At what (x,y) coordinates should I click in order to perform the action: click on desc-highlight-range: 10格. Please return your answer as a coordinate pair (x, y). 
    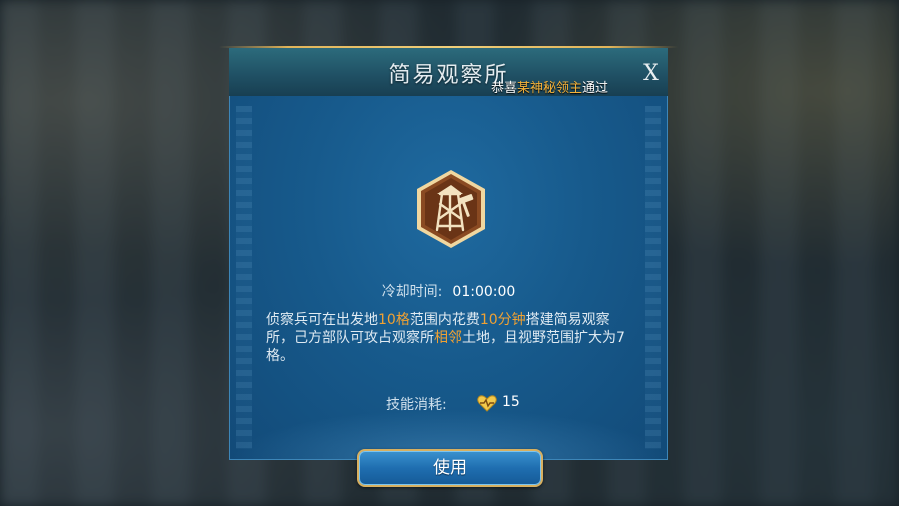
    Looking at the image, I should click on (394, 320).